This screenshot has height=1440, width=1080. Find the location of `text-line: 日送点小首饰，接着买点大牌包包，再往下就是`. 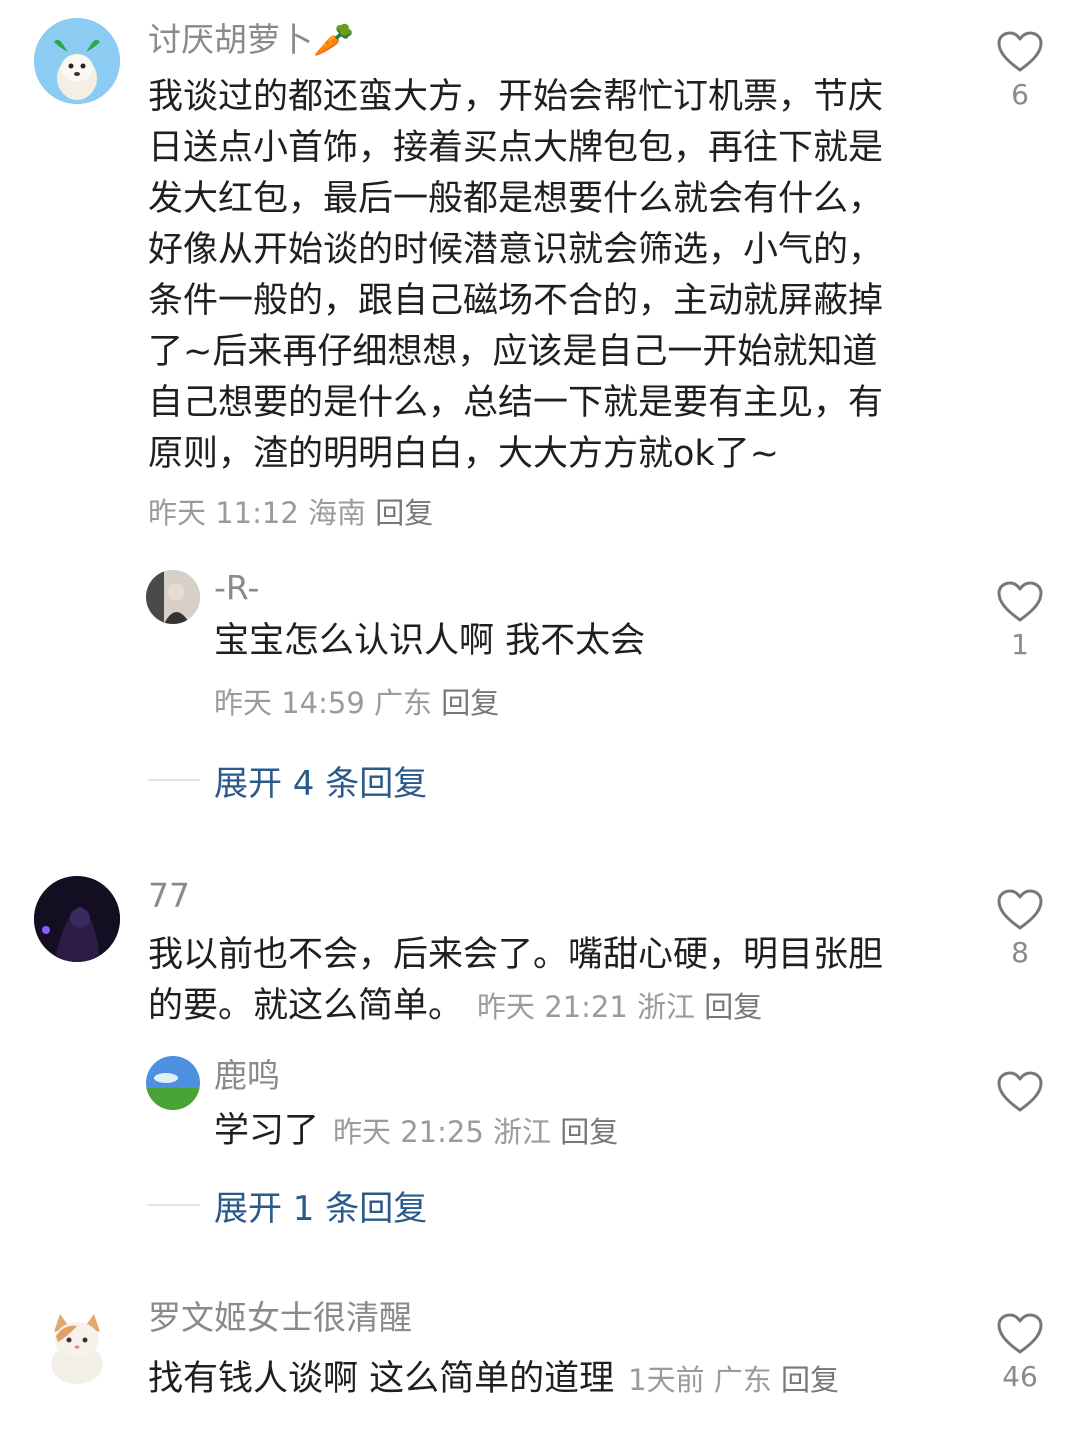

text-line: 日送点小首饰，接着买点大牌包包，再往下就是 is located at coordinates (516, 148).